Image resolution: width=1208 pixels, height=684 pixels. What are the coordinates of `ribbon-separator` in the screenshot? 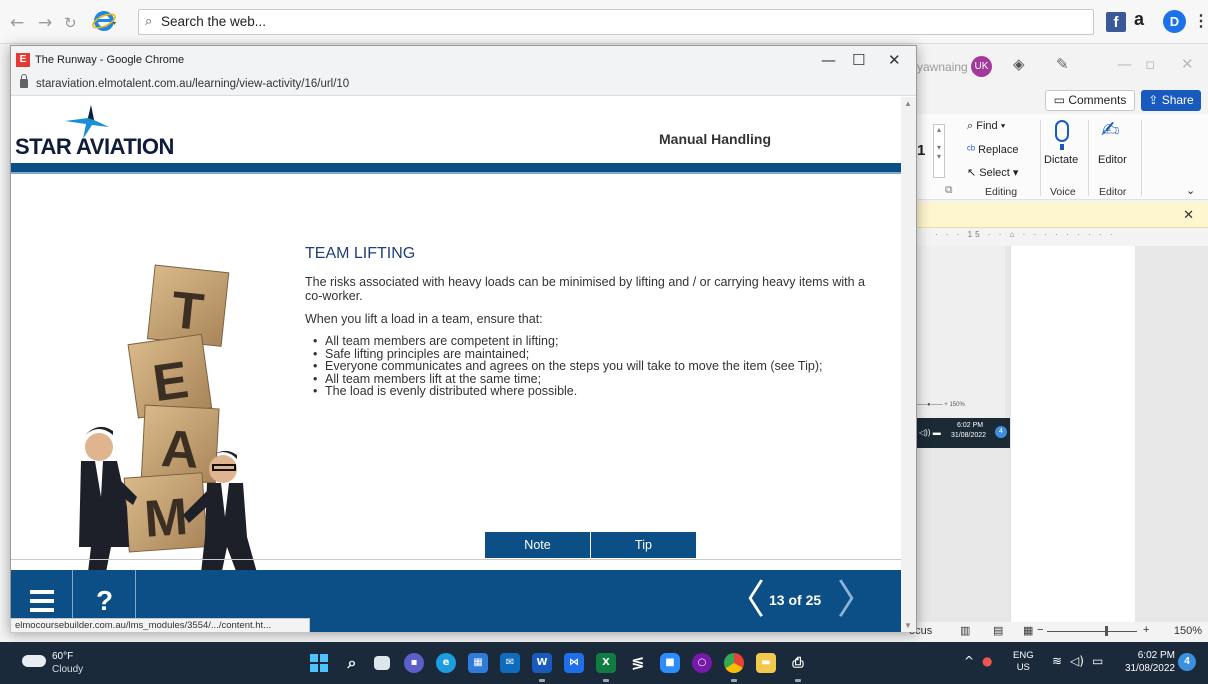 It's located at (1141, 158).